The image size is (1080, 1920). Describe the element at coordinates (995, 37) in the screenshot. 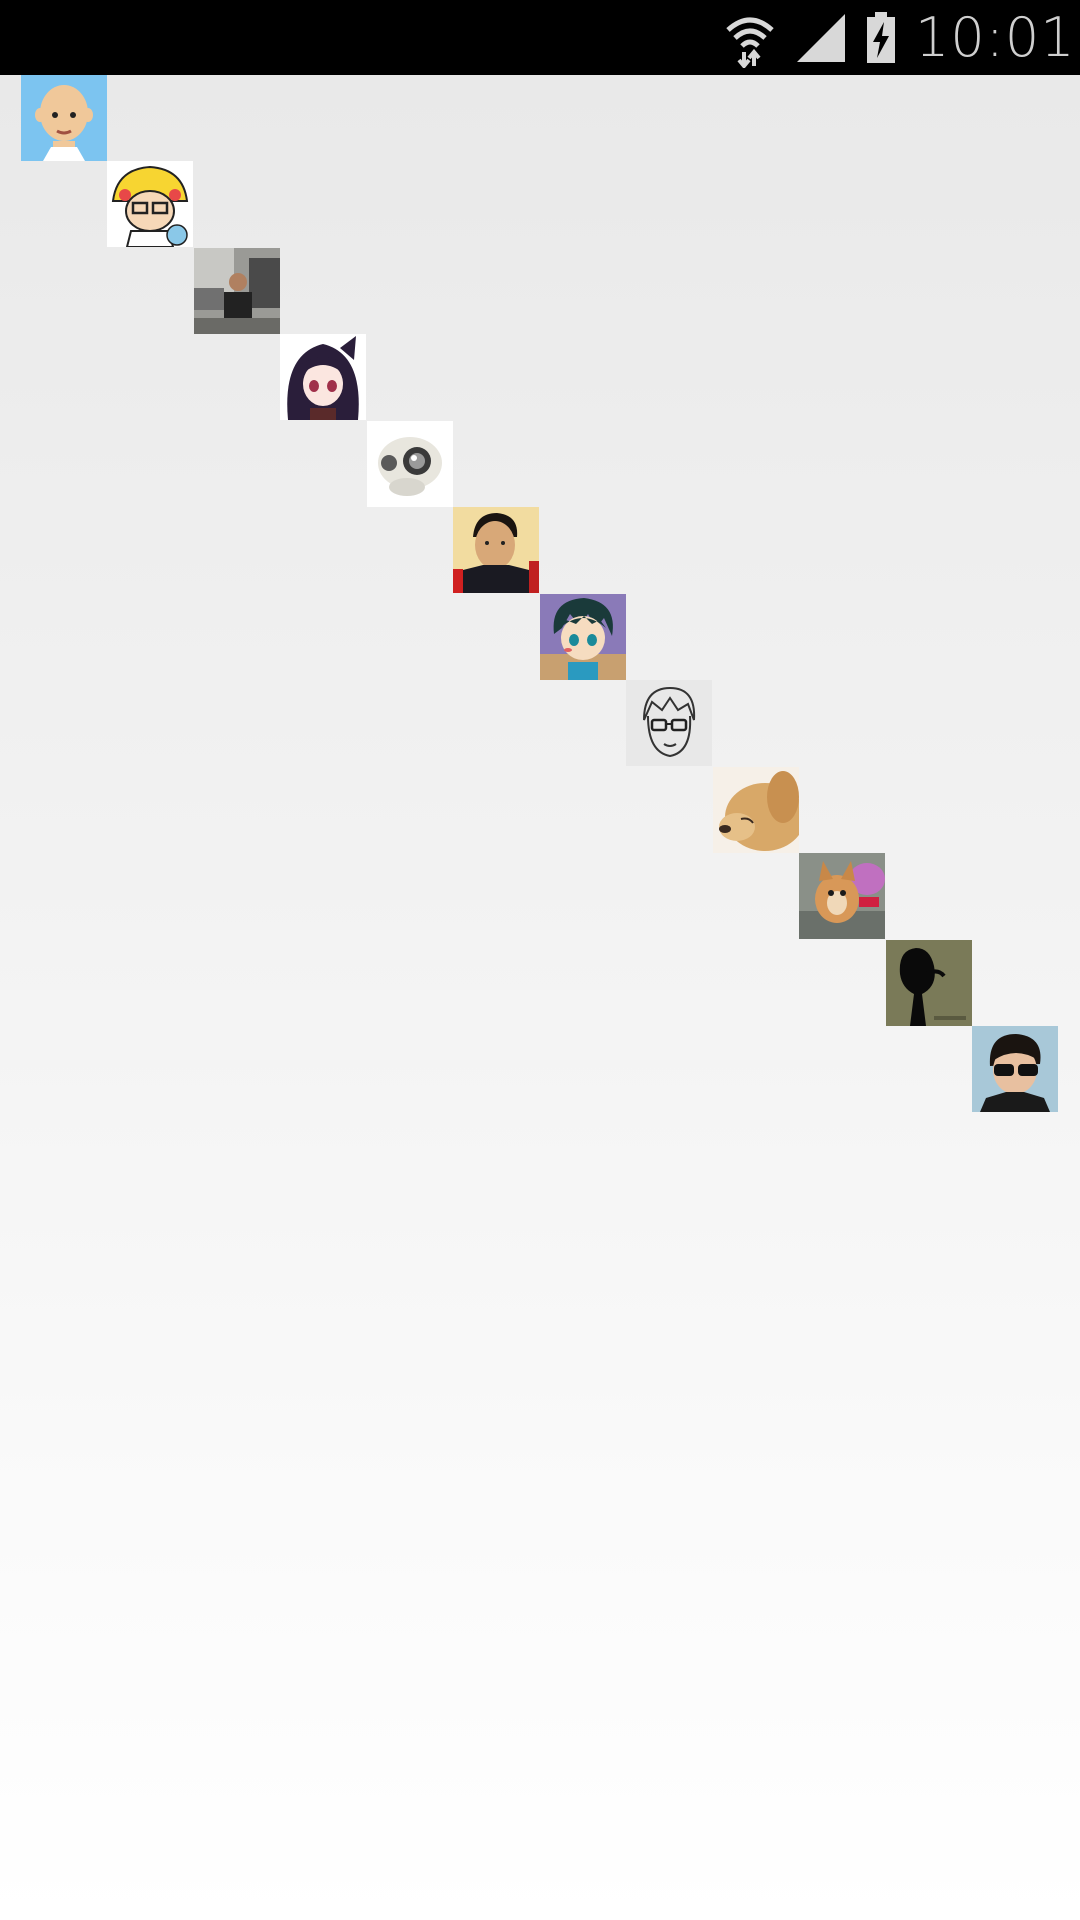

I see `clock: 10:01` at that location.